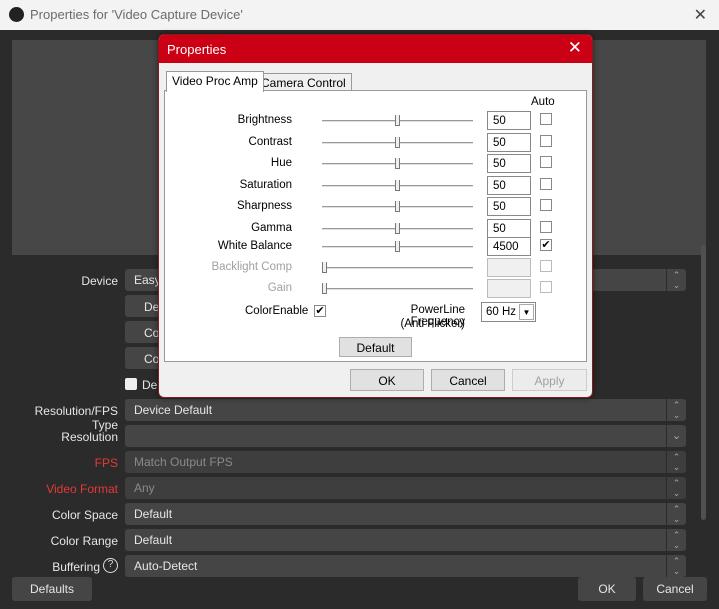  I want to click on cancel-button: Cancel, so click(675, 589).